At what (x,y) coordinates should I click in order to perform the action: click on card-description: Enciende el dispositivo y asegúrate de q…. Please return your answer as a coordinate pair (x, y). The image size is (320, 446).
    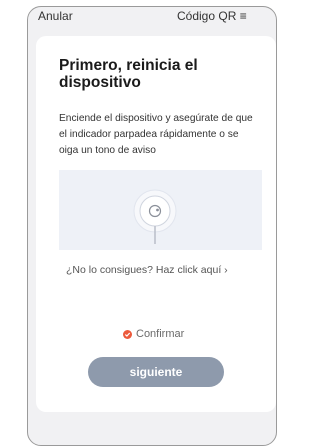
    Looking at the image, I should click on (156, 134).